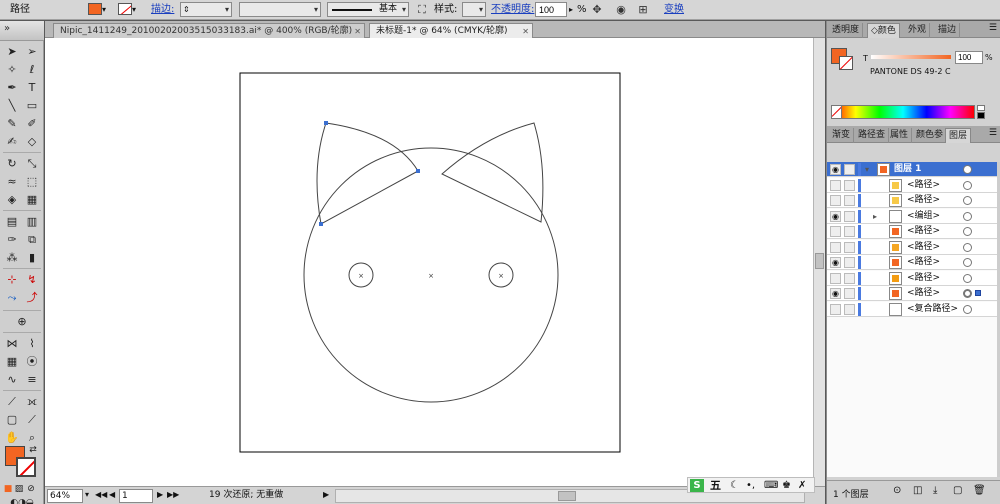  I want to click on paintbrush-icon: ✎, so click(12, 124).